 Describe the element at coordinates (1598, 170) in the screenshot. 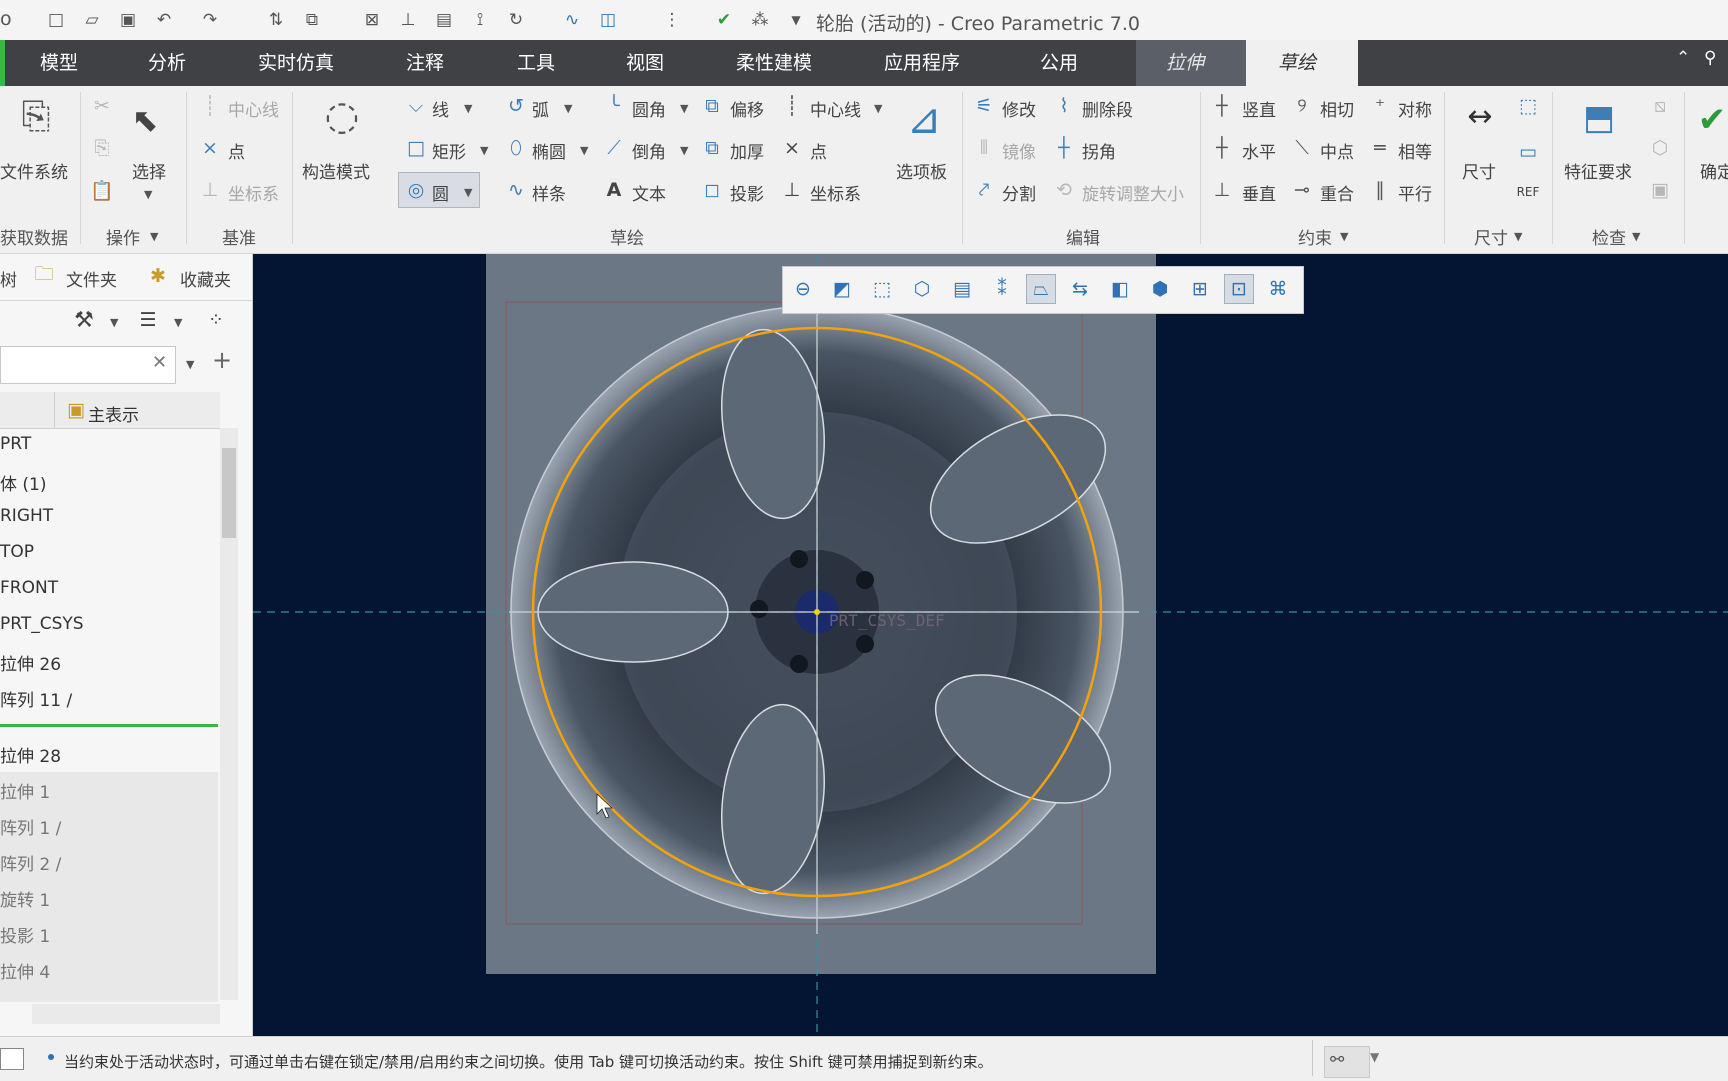

I see `feature-requirements-button: 特征要求` at that location.